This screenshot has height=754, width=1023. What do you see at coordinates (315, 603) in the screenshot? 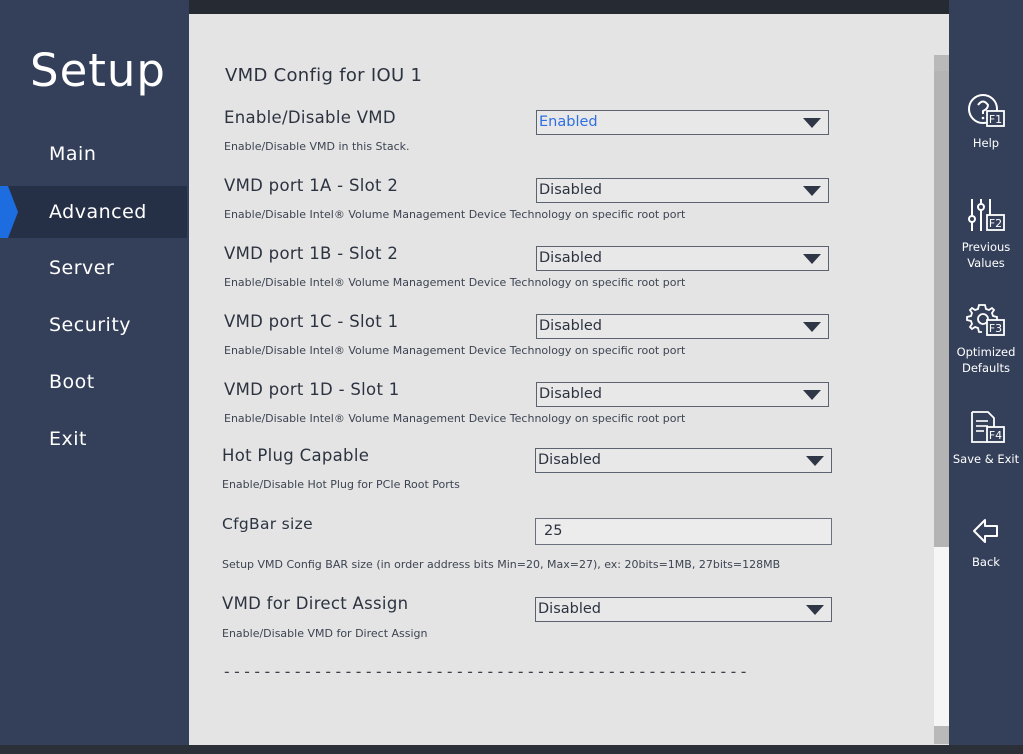
I see `option-label-direct-assign: VMD for Direct Assign` at bounding box center [315, 603].